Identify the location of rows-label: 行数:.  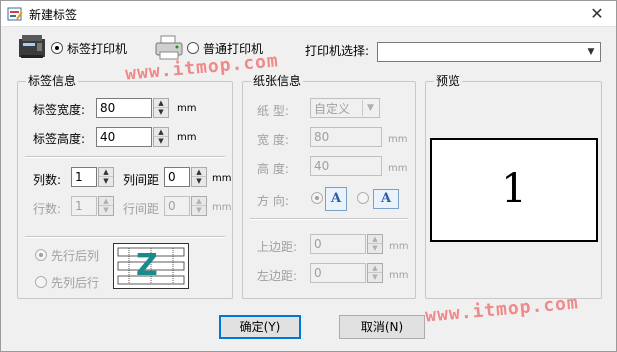
(47, 209).